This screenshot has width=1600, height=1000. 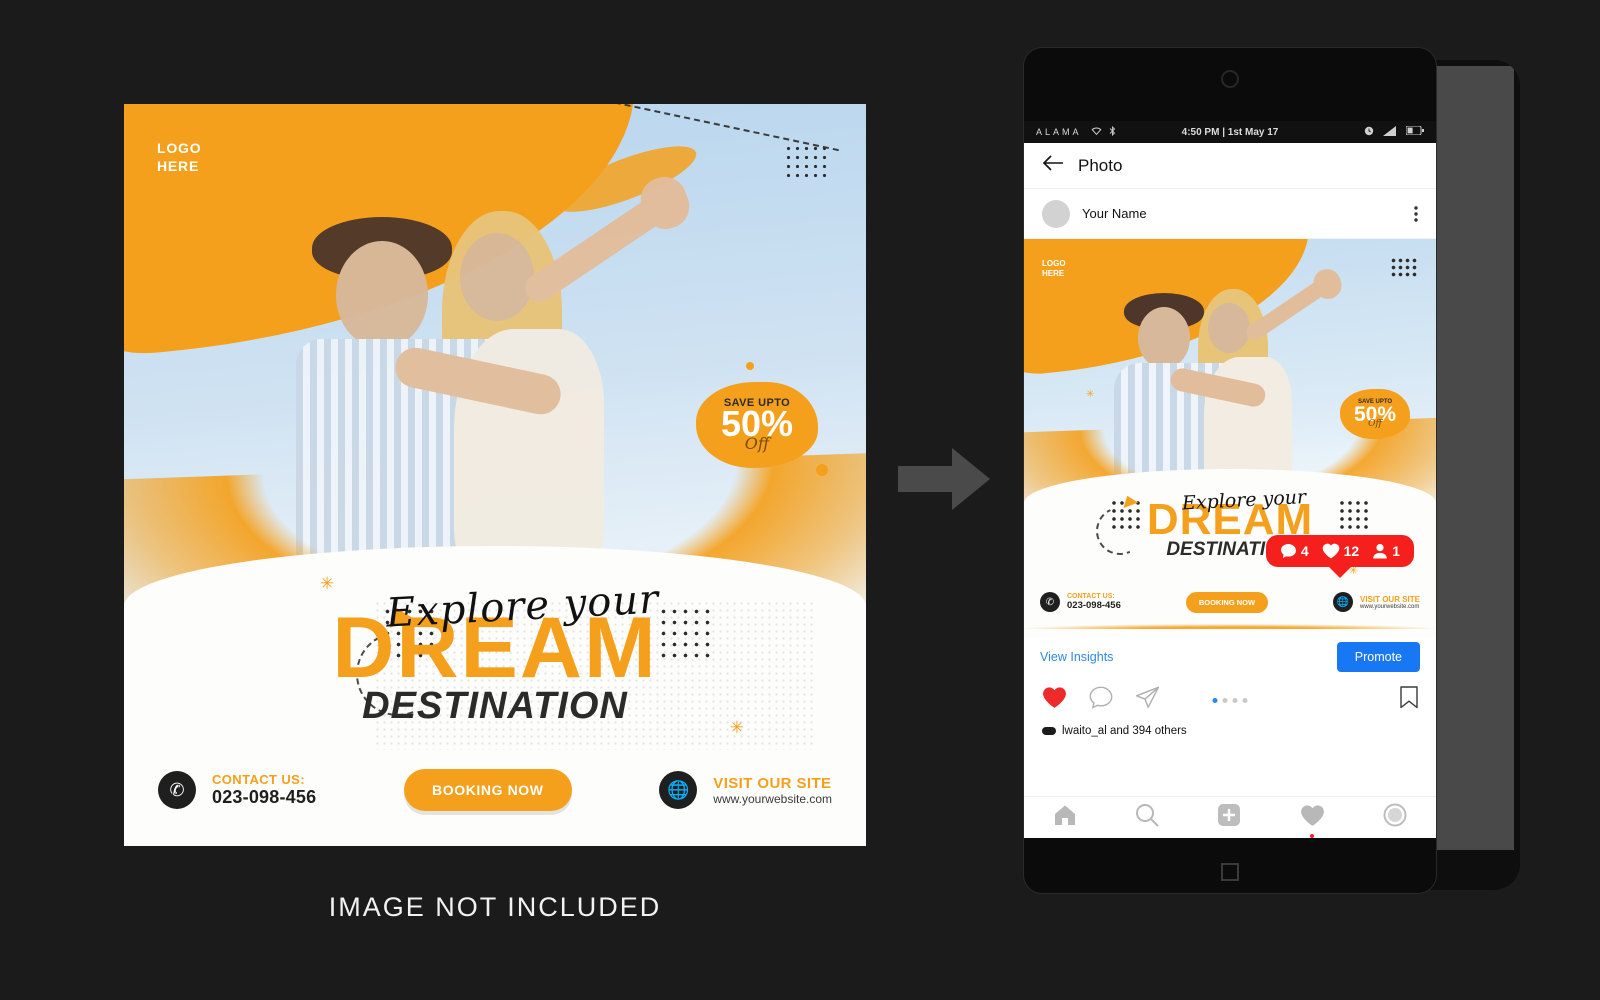 I want to click on view-insights-link: View Insights, so click(x=1076, y=657).